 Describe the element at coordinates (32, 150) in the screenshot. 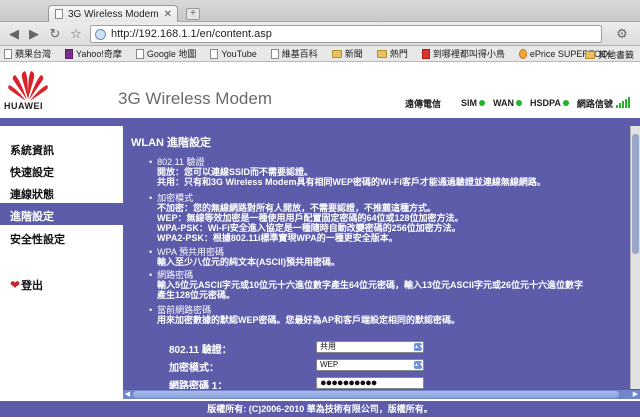

I see `sidebar-item-system-info: 系統資訊` at that location.